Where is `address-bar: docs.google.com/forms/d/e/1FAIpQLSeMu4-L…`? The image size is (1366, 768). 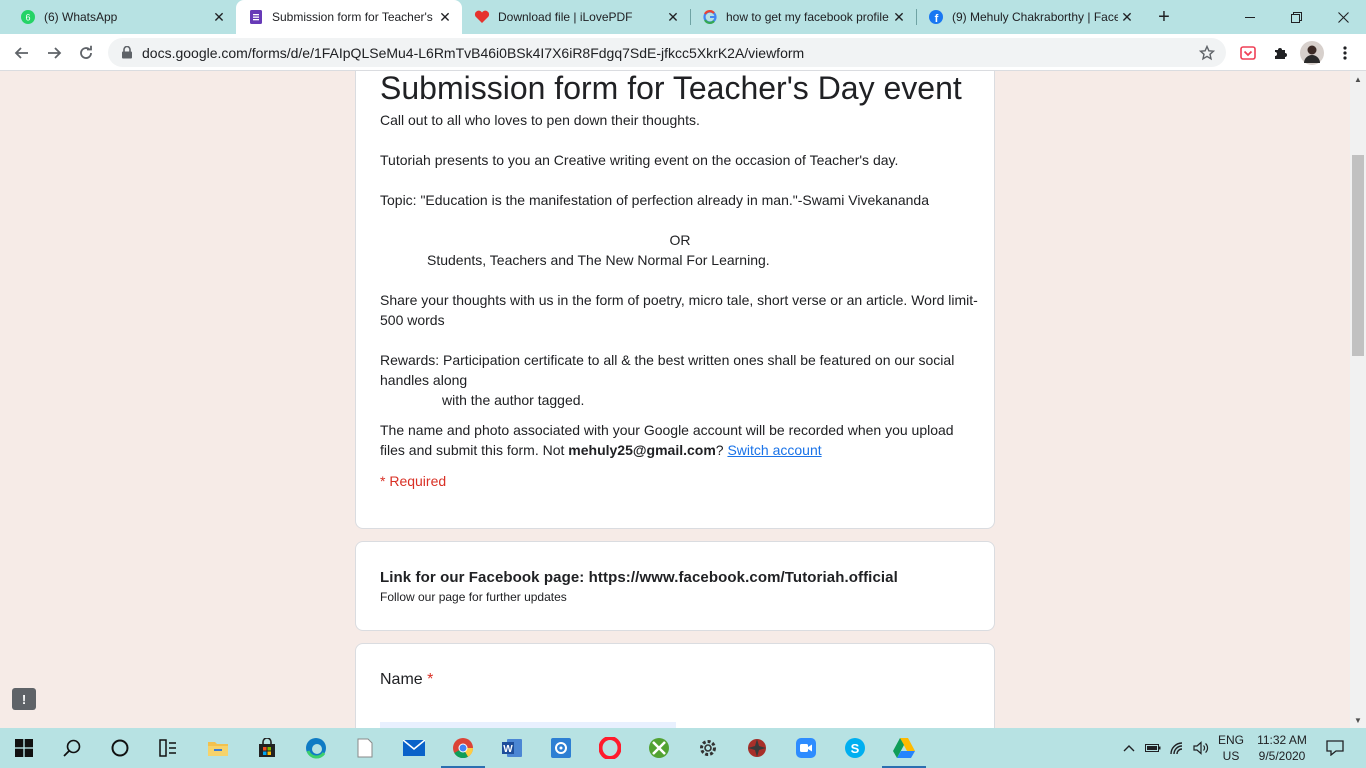
address-bar: docs.google.com/forms/d/e/1FAIpQLSeMu4-L… is located at coordinates (667, 52).